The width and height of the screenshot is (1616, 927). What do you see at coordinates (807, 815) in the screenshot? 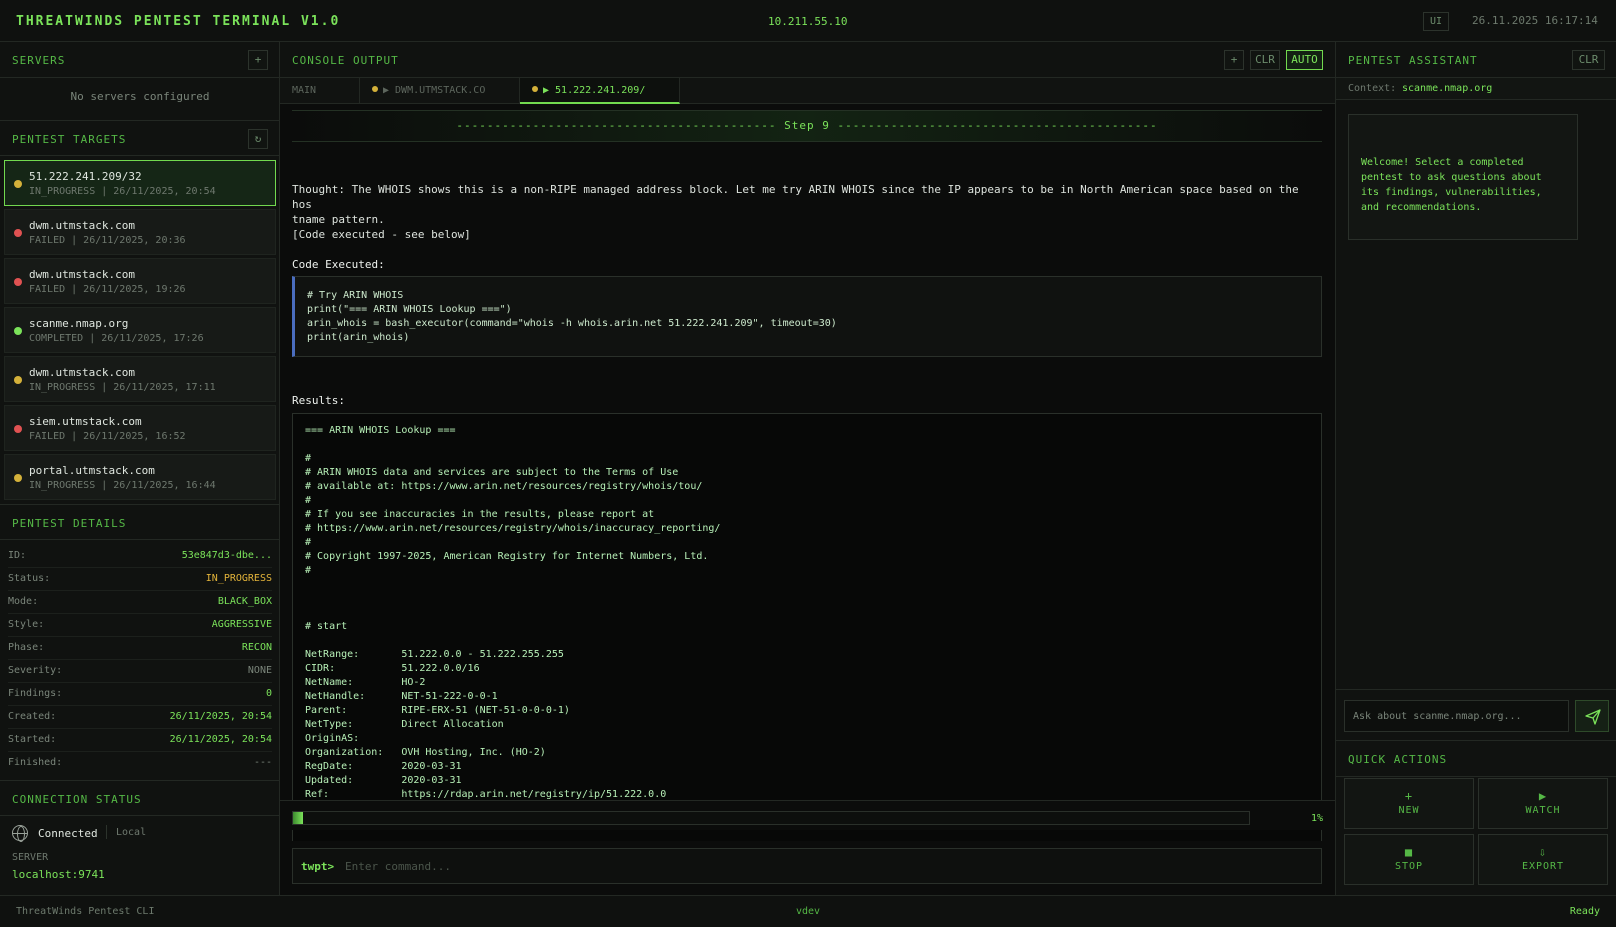
I see `progress-area: 1%` at bounding box center [807, 815].